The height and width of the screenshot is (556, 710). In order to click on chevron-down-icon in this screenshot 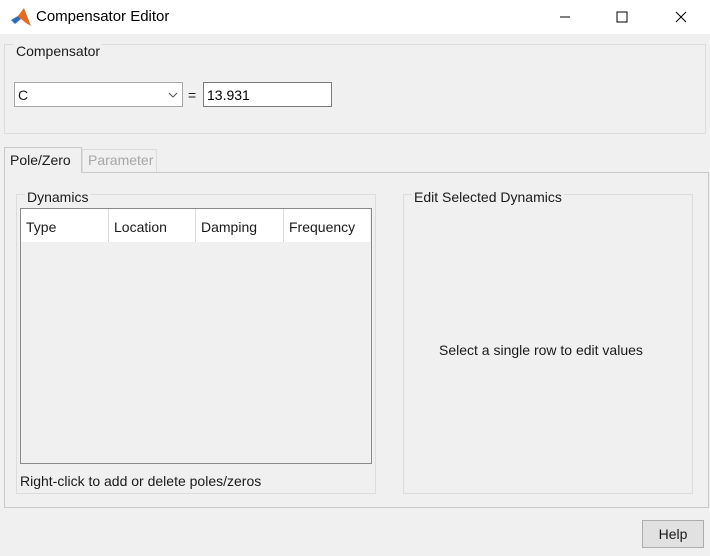, I will do `click(173, 94)`.